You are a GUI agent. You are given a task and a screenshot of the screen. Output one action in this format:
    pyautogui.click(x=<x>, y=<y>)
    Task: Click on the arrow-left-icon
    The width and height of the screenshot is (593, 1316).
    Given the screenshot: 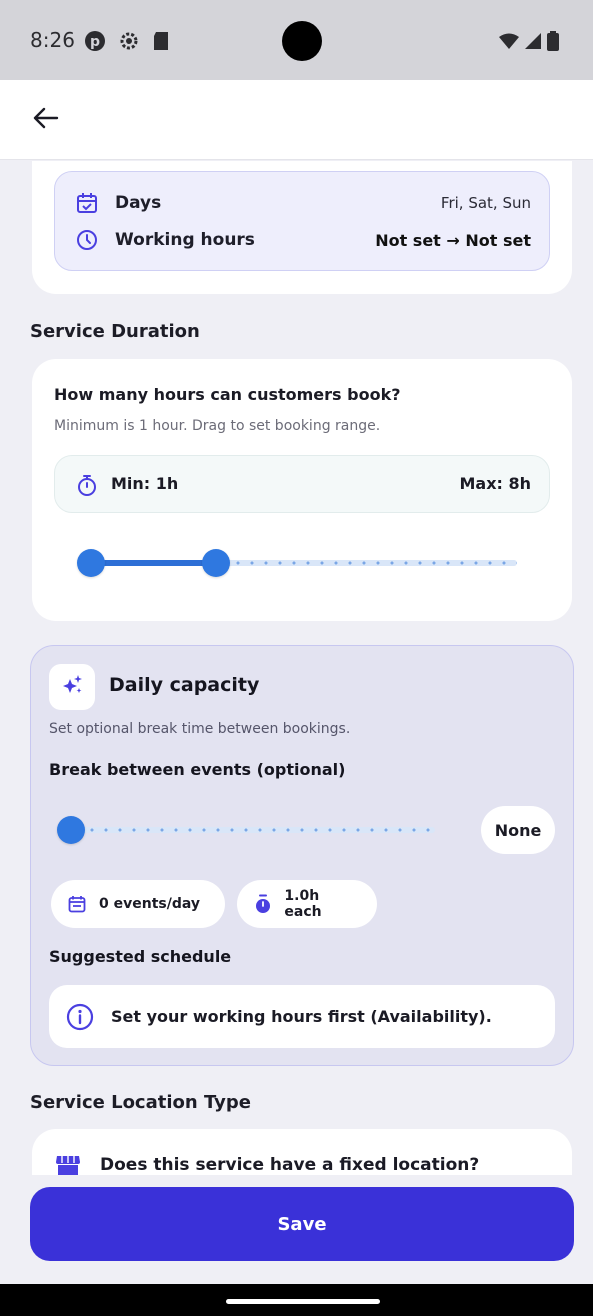 What is the action you would take?
    pyautogui.click(x=46, y=120)
    